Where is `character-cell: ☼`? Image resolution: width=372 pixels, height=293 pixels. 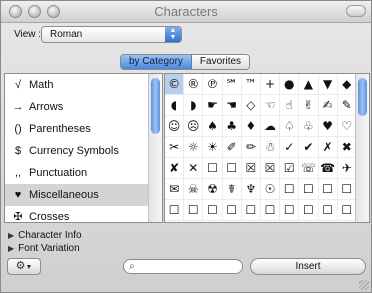
character-cell: ☼ is located at coordinates (194, 147).